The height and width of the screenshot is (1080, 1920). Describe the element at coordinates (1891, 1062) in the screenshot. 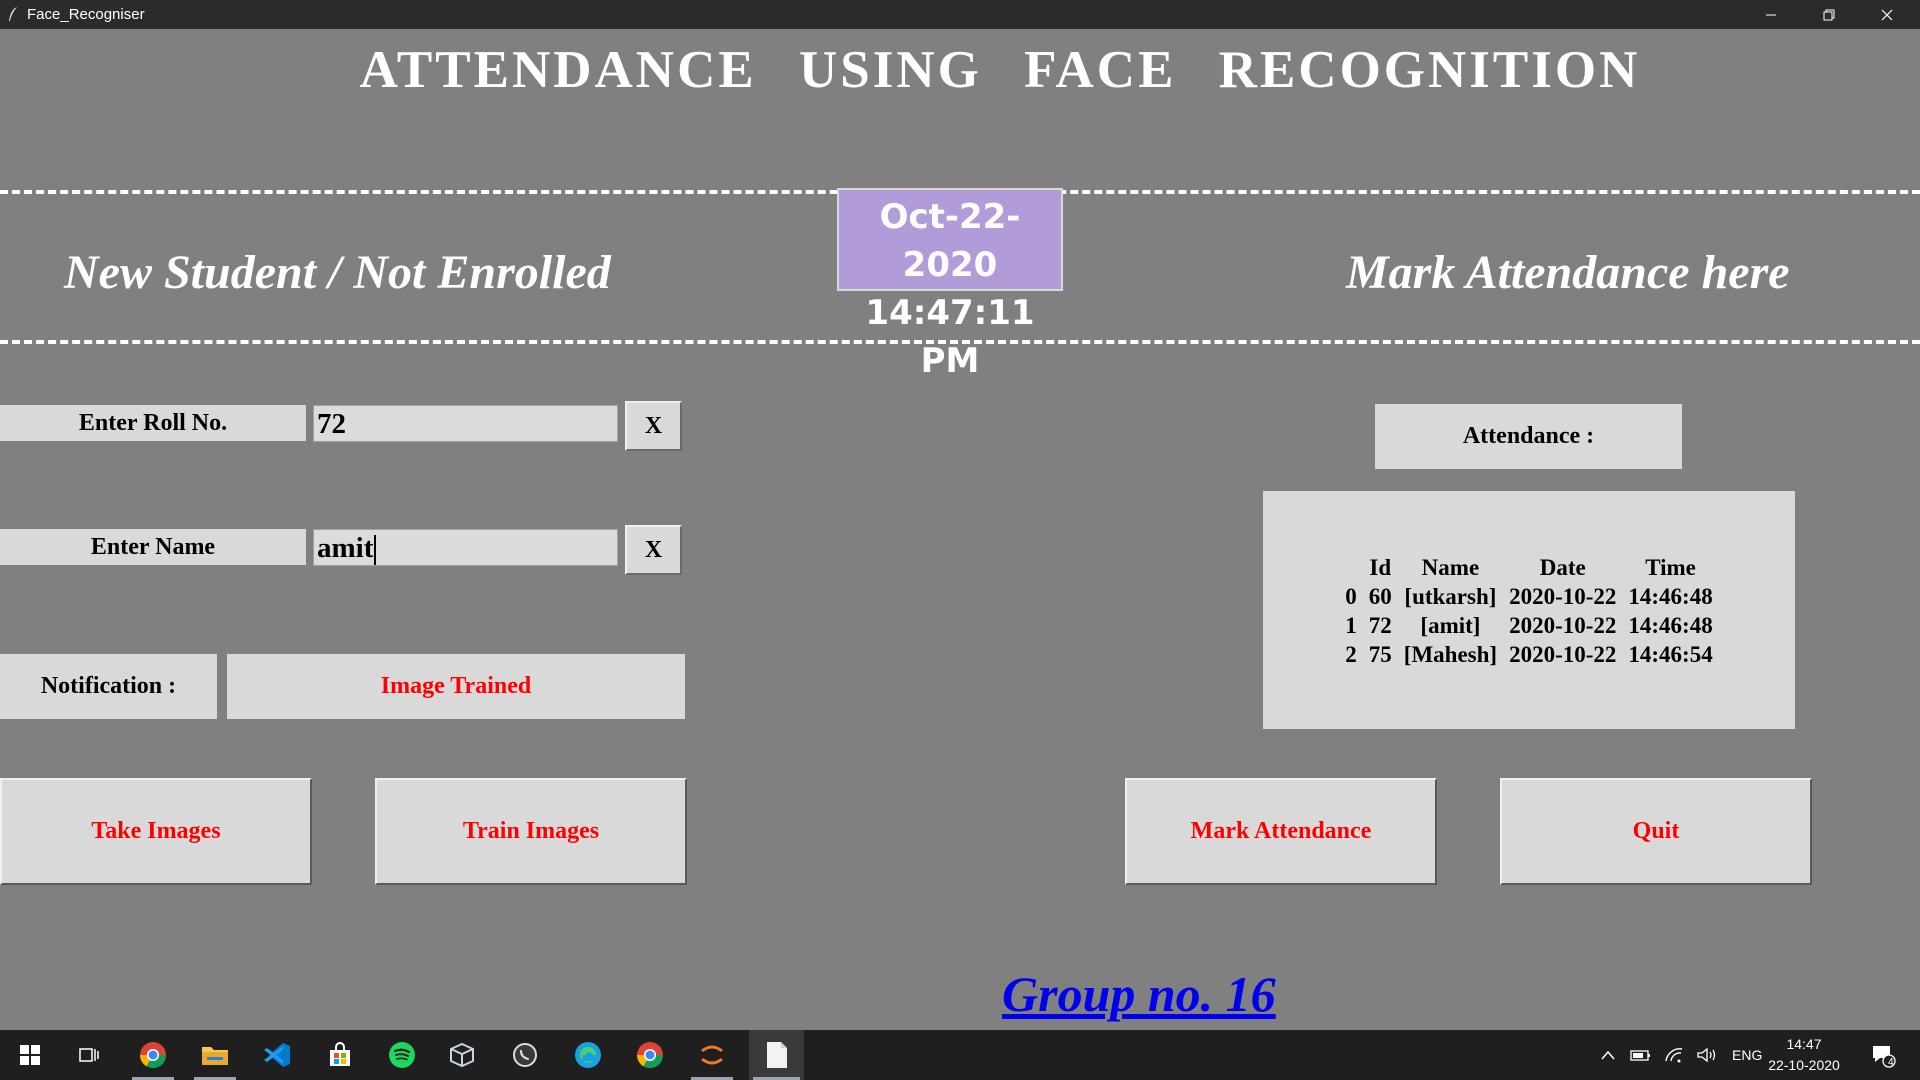

I see `notification-count: 4` at that location.